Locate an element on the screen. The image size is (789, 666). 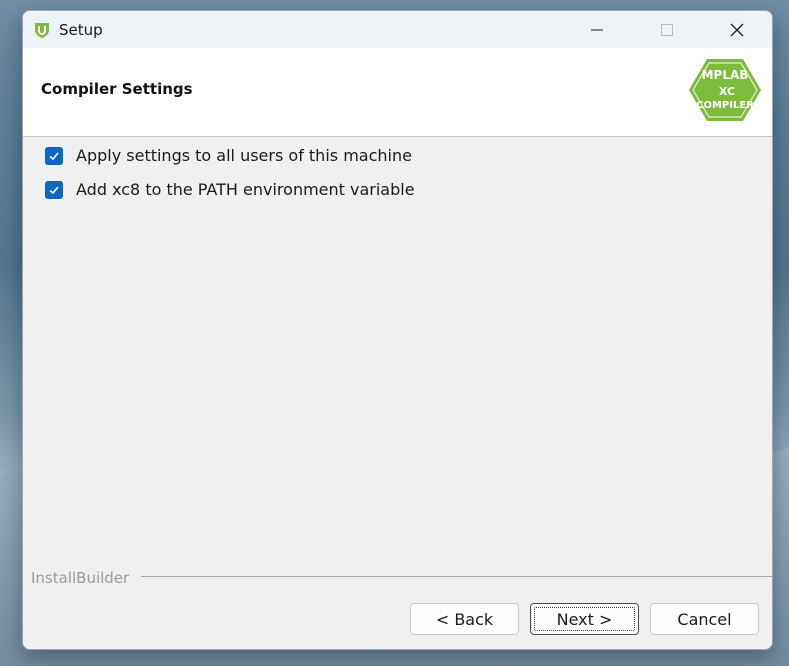
footer-separator is located at coordinates (456, 576).